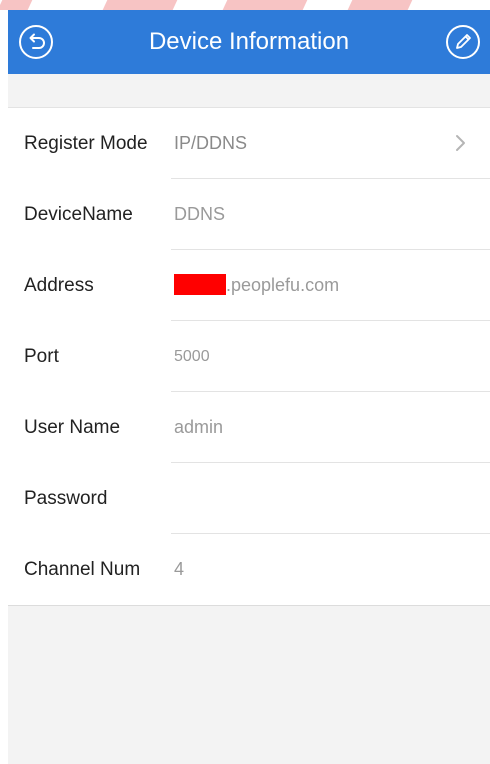  I want to click on channel-num-field: 4, so click(179, 569).